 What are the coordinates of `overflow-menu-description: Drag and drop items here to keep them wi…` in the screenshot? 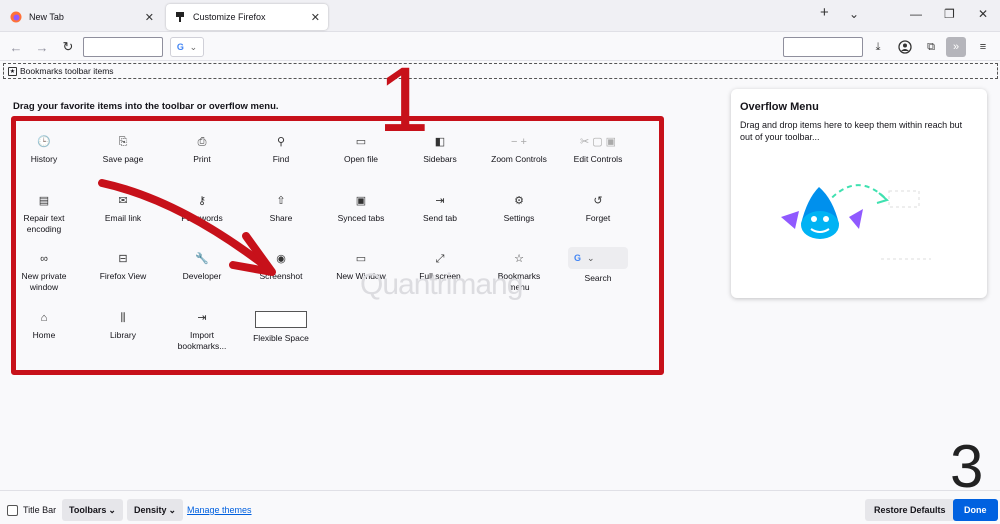 It's located at (851, 131).